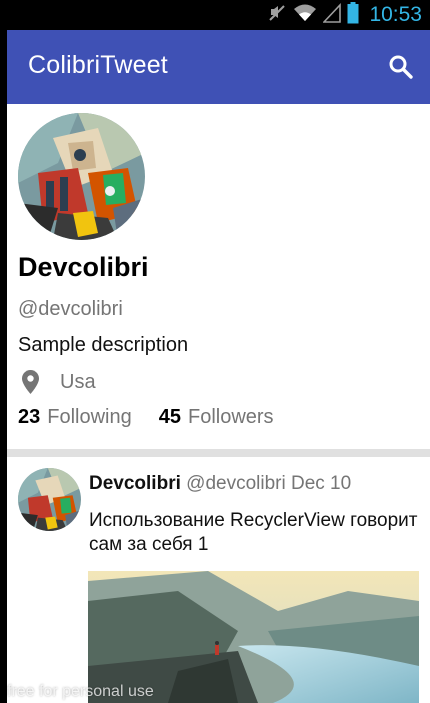 The image size is (430, 703). What do you see at coordinates (305, 15) in the screenshot?
I see `wifi-icon` at bounding box center [305, 15].